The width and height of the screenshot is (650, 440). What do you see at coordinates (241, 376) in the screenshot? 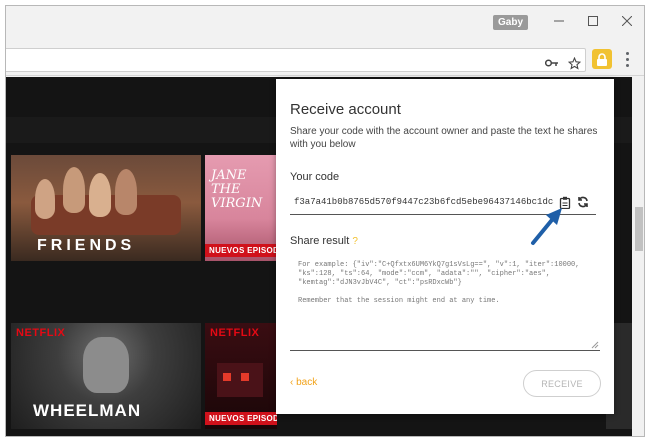
I see `netflix-series-tile: NETFLIX NUEVOS EPISODIOS` at bounding box center [241, 376].